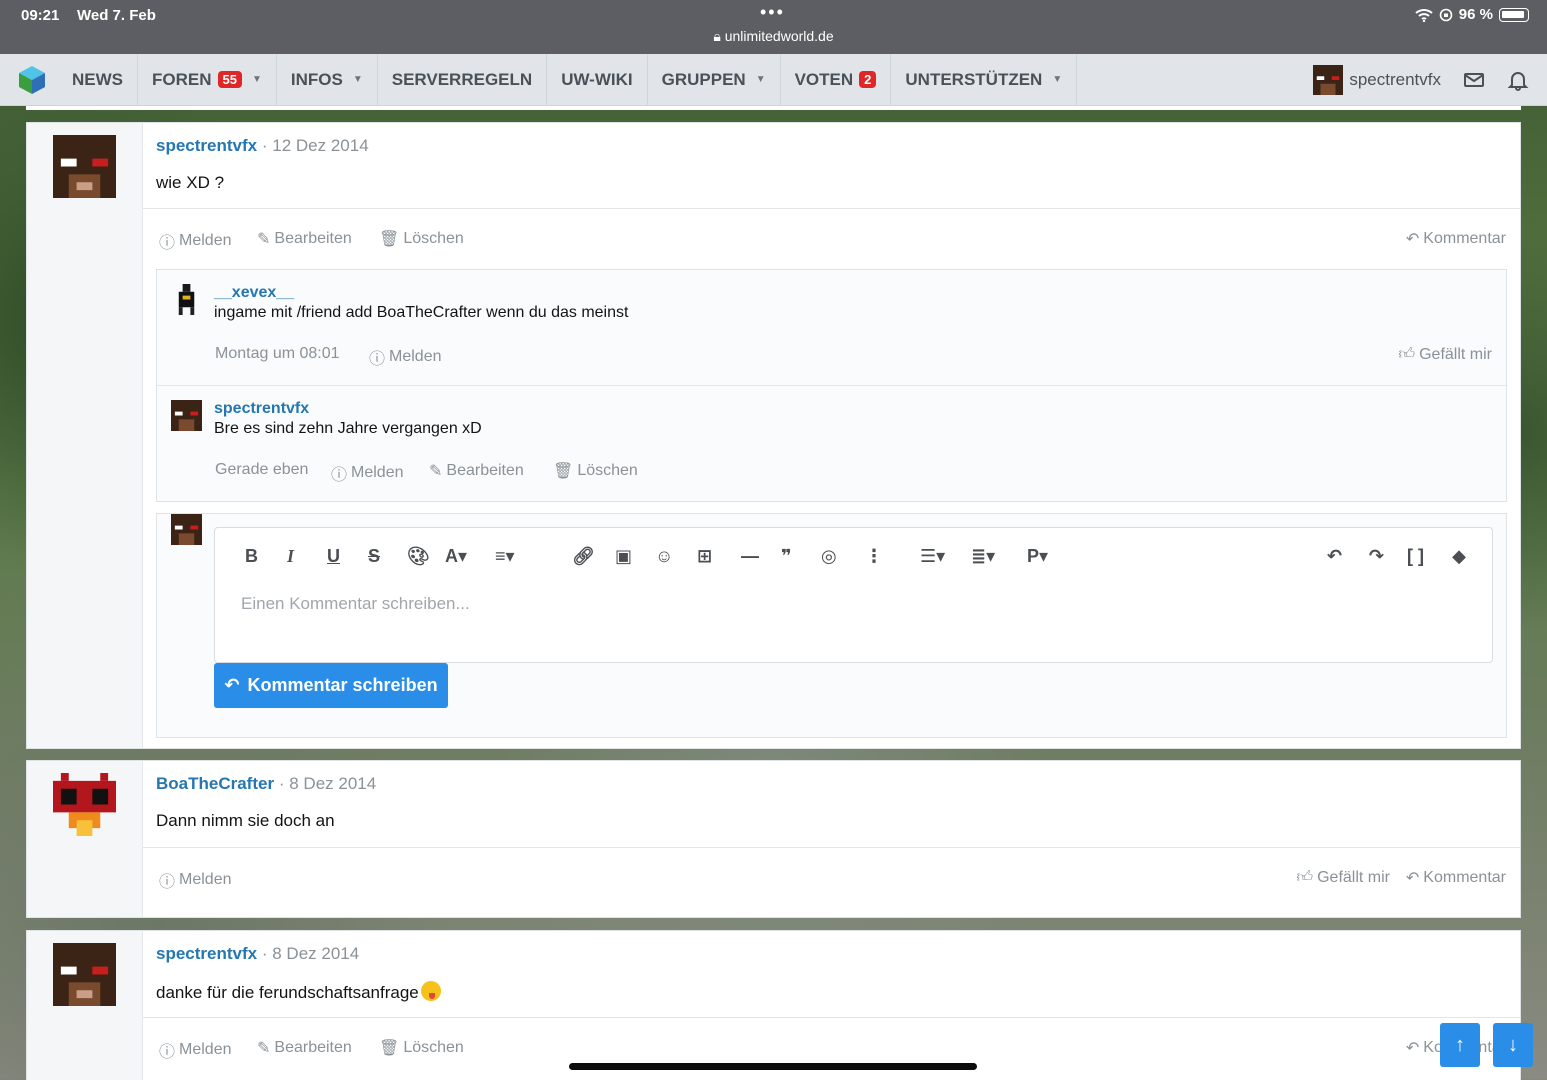 The height and width of the screenshot is (1080, 1547). What do you see at coordinates (829, 556) in the screenshot?
I see `spoiler-icon: ◎` at bounding box center [829, 556].